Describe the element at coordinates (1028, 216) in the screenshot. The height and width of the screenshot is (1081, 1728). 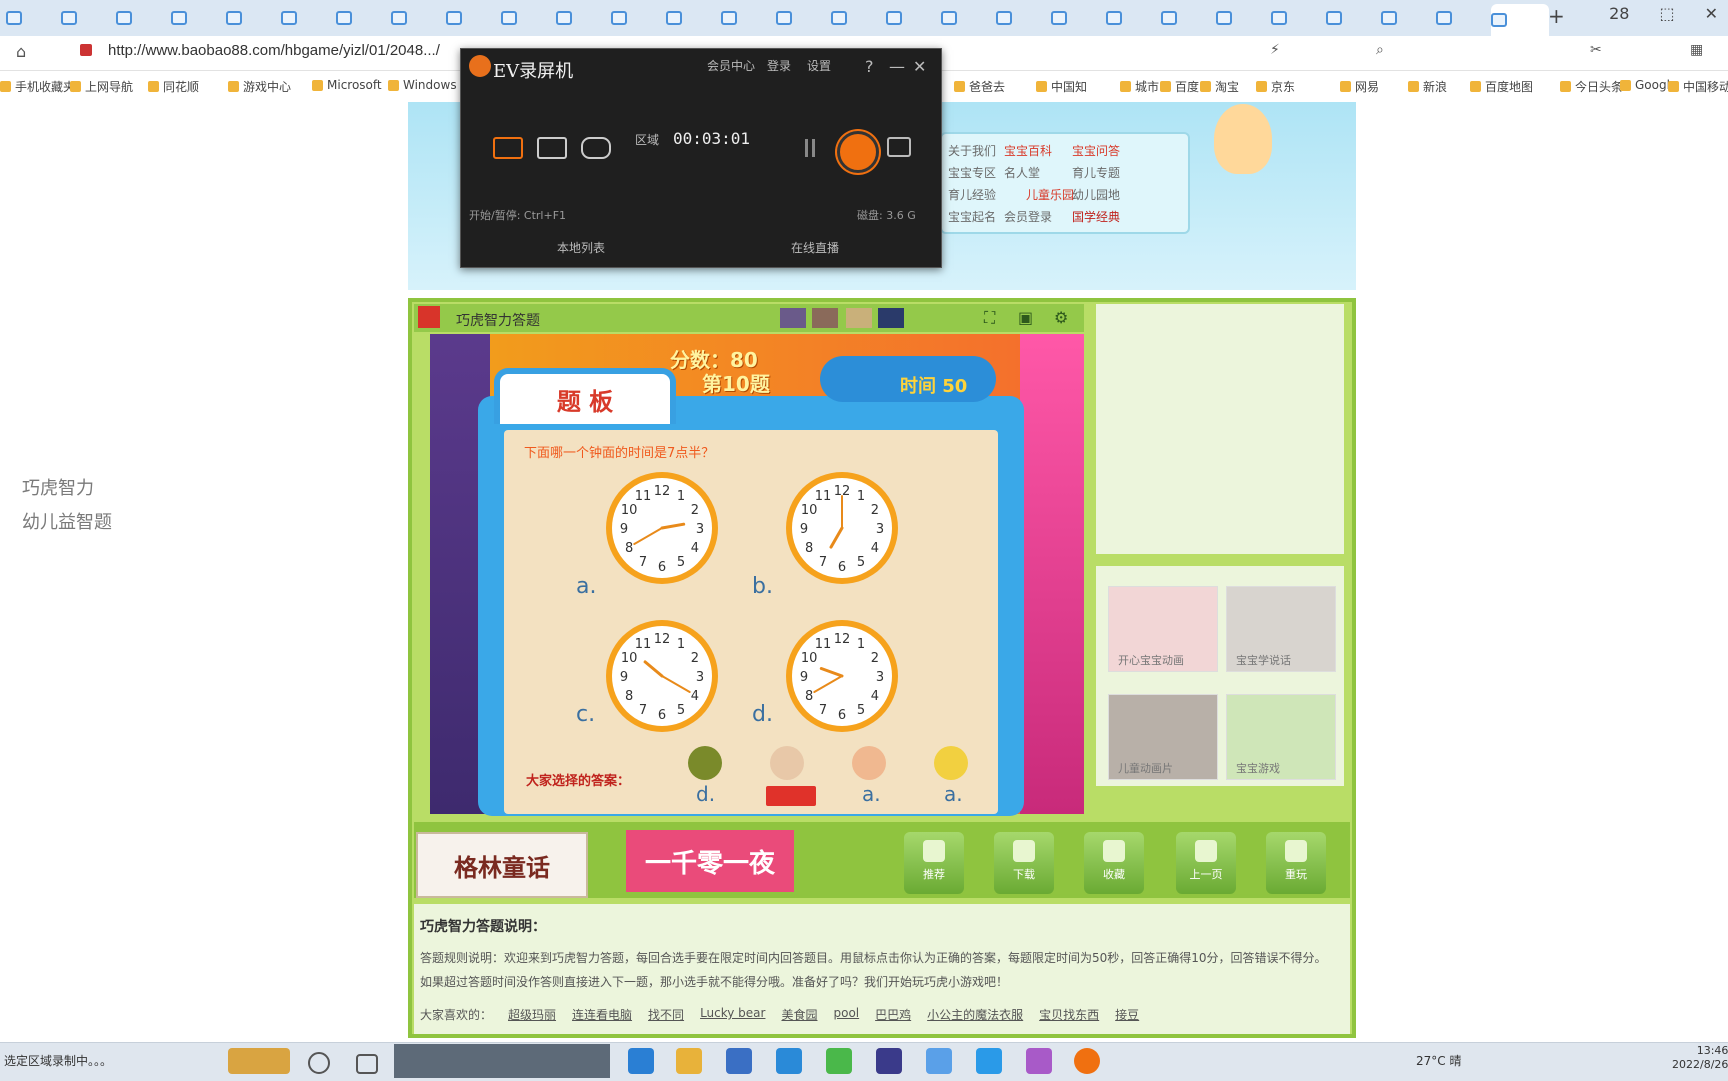
I see `site-nav-link: 会员登录` at that location.